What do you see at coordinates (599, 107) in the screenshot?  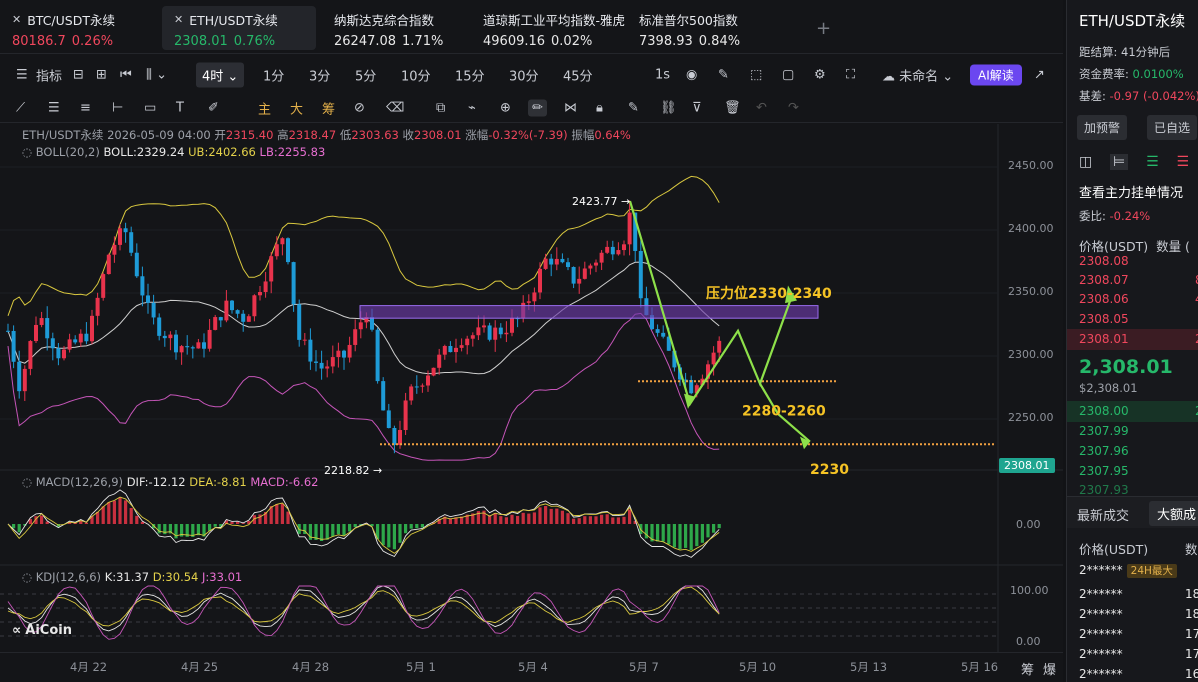 I see `lock-icon: 🔒︎` at bounding box center [599, 107].